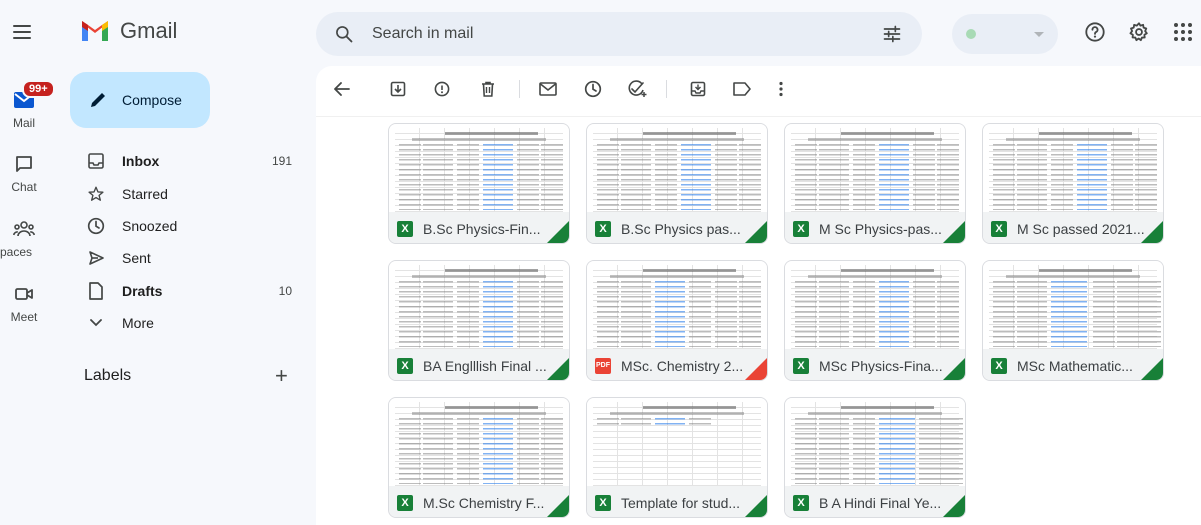 The width and height of the screenshot is (1201, 525). I want to click on more-vert-icon, so click(781, 89).